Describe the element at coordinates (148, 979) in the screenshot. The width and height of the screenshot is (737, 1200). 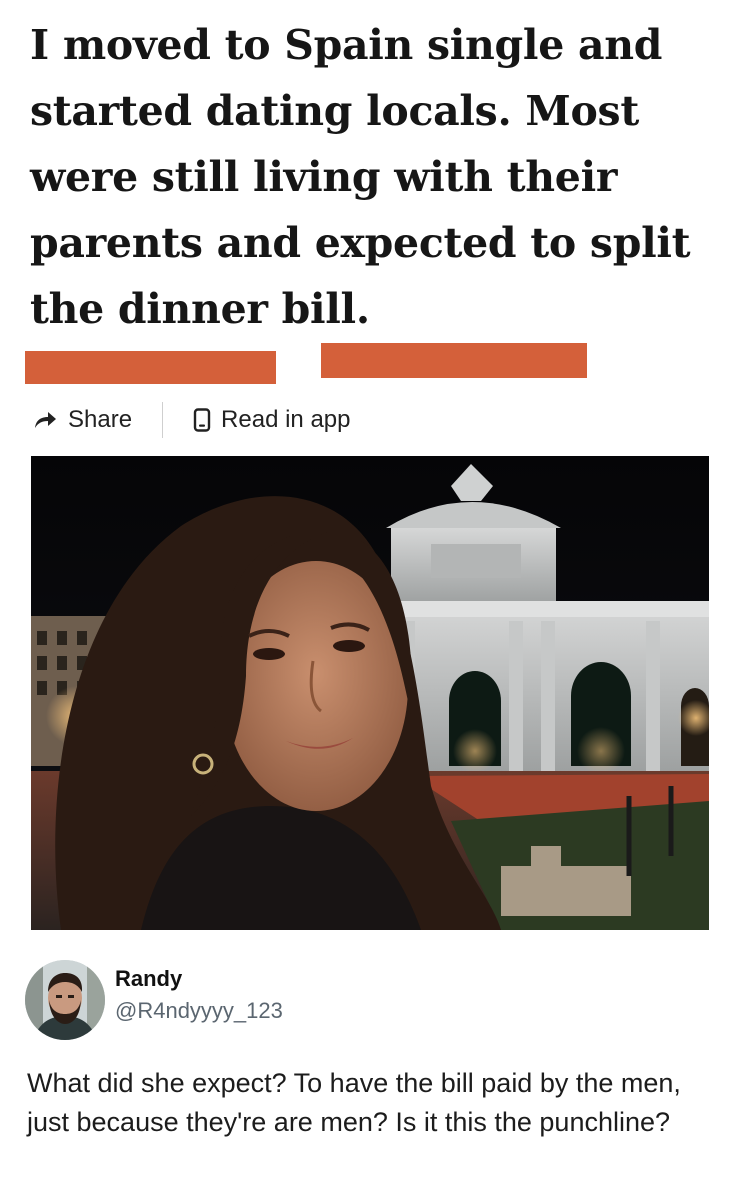
I see `tweet-author-name: Randy` at that location.